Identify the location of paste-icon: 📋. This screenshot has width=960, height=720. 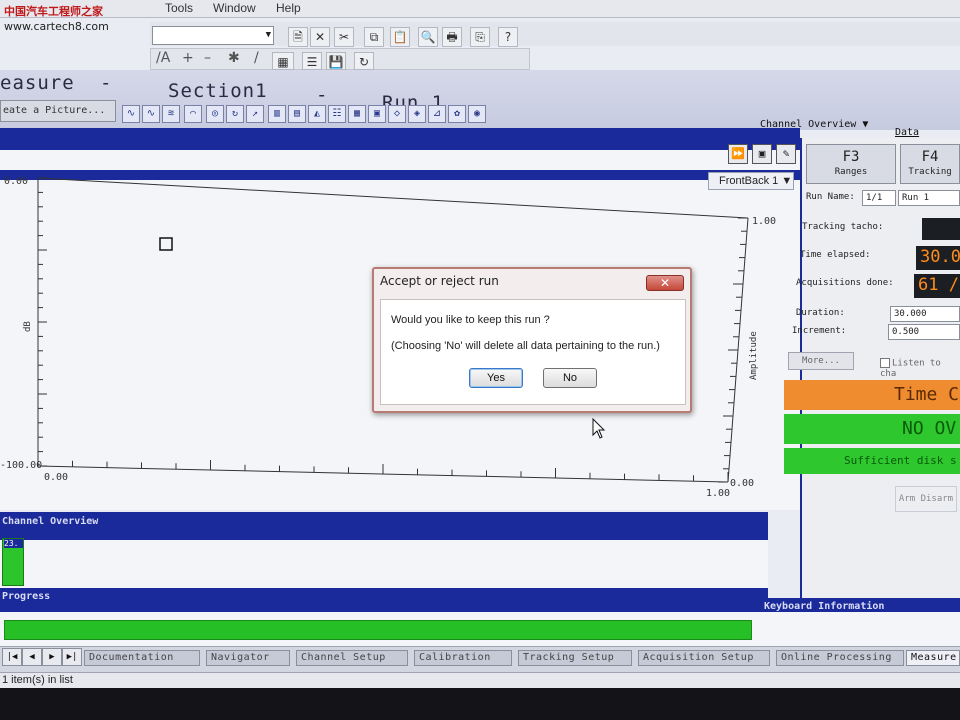
(400, 37).